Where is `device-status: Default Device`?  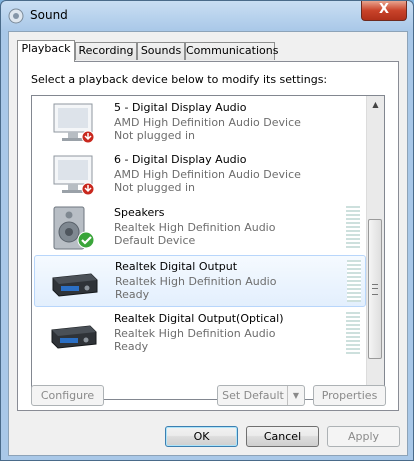 device-status: Default Device is located at coordinates (155, 240).